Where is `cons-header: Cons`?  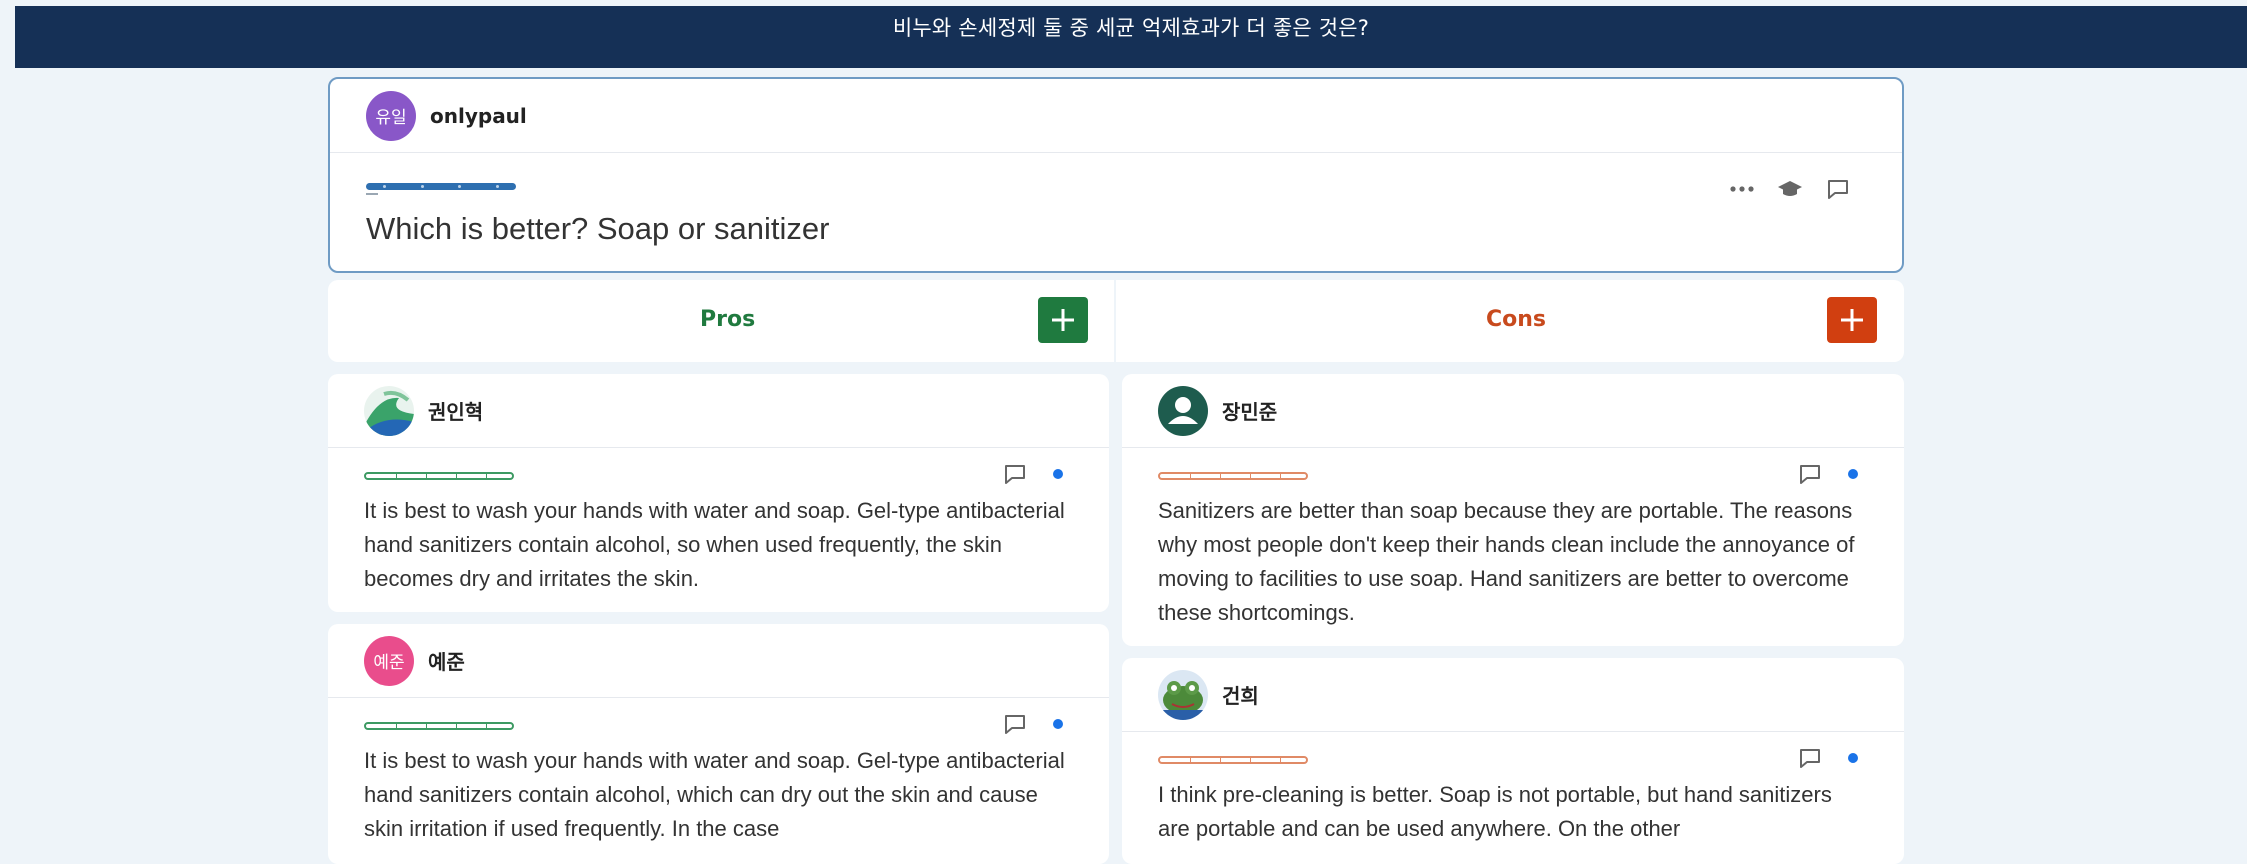
cons-header: Cons is located at coordinates (1510, 321).